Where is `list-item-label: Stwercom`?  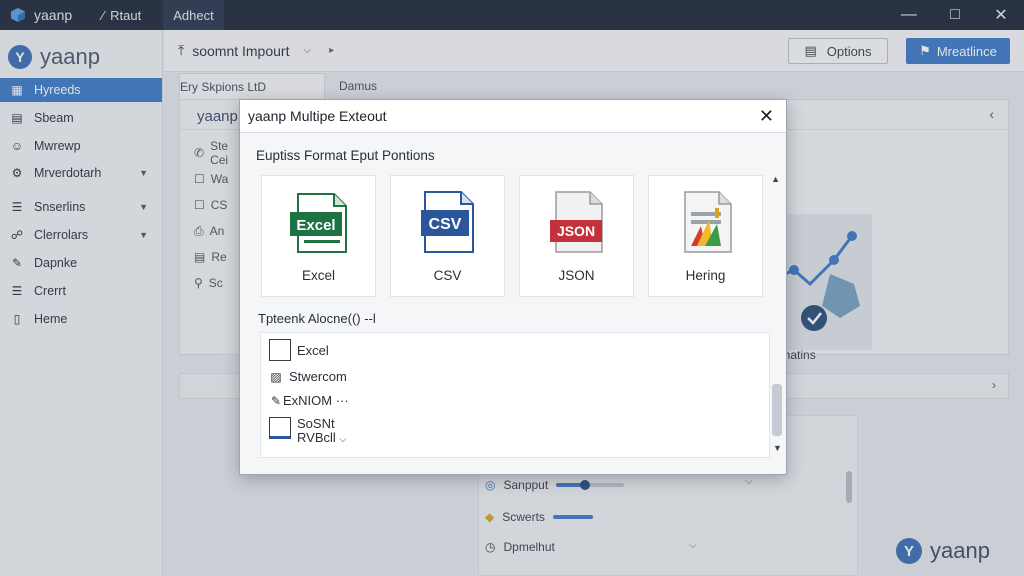
list-item-label: Stwercom is located at coordinates (318, 376).